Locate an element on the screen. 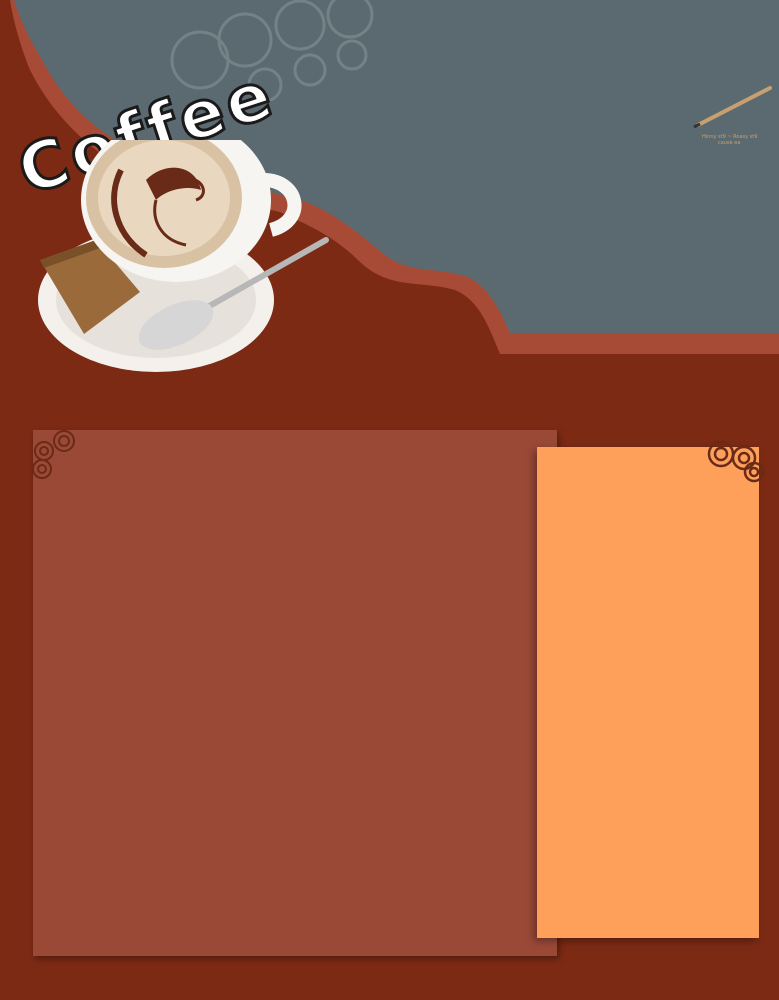 This screenshot has height=1000, width=779. coffee-cup-illustration is located at coordinates (183, 256).